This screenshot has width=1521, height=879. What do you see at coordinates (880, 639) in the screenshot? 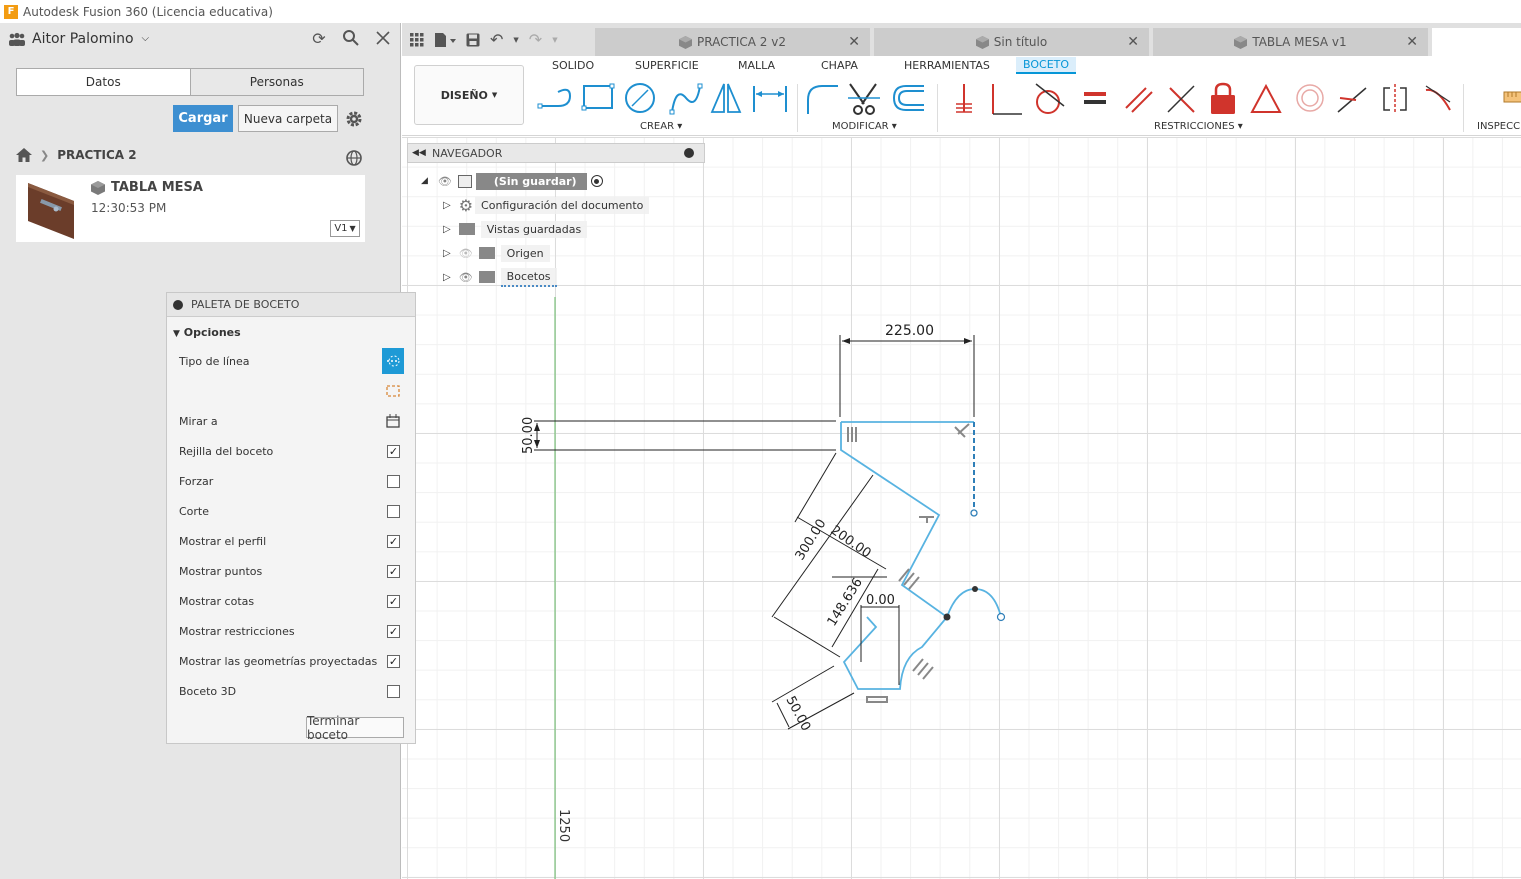
I see `dimension-0: 0.00` at bounding box center [880, 639].